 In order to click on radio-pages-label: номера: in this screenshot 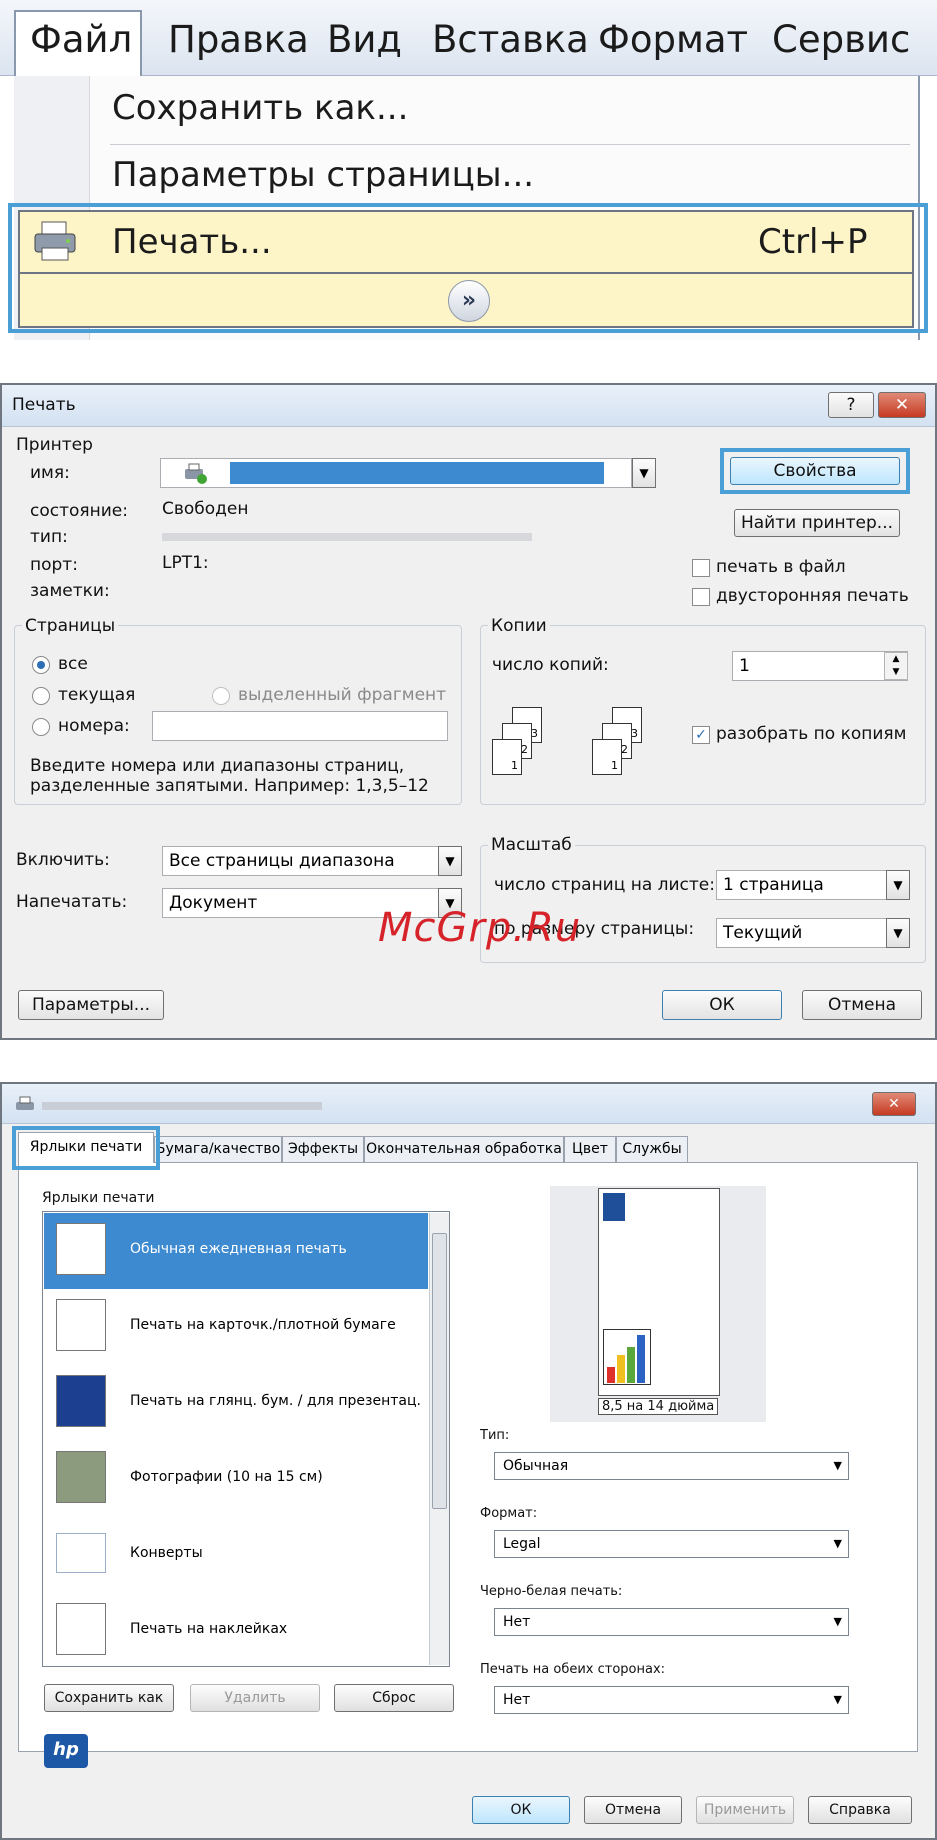, I will do `click(94, 726)`.